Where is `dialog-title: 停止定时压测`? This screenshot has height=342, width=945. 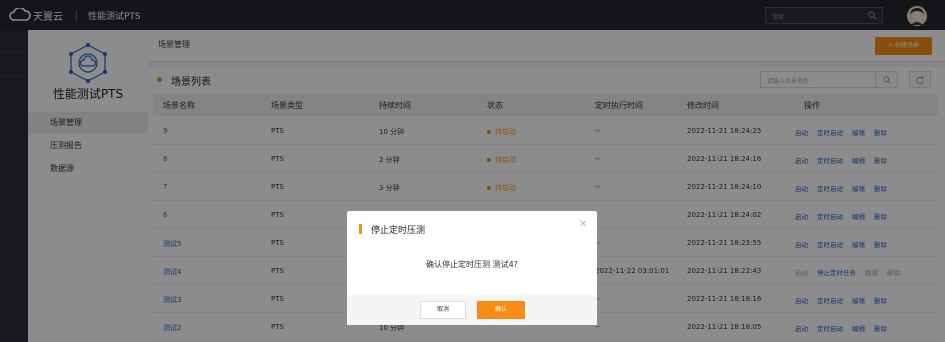
dialog-title: 停止定时压测 is located at coordinates (398, 231).